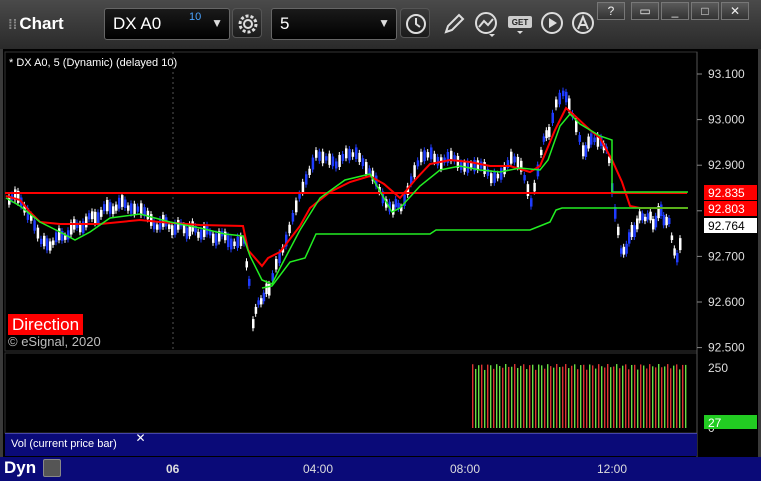 This screenshot has height=481, width=761. Describe the element at coordinates (726, 74) in the screenshot. I see `price-tick-label: 93.100` at that location.